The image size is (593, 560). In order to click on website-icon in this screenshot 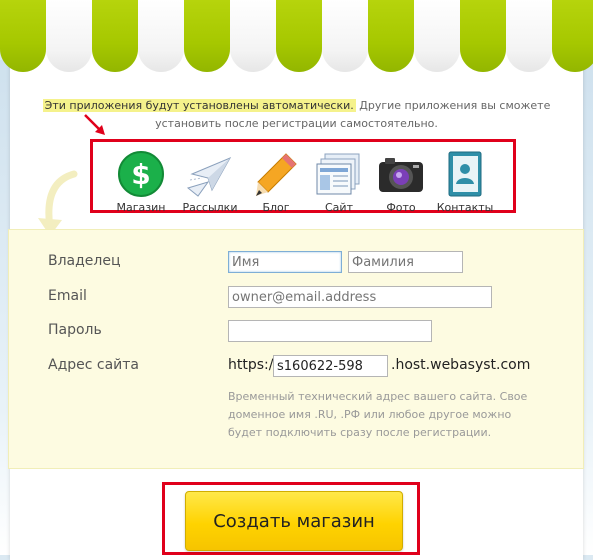, I will do `click(338, 174)`.